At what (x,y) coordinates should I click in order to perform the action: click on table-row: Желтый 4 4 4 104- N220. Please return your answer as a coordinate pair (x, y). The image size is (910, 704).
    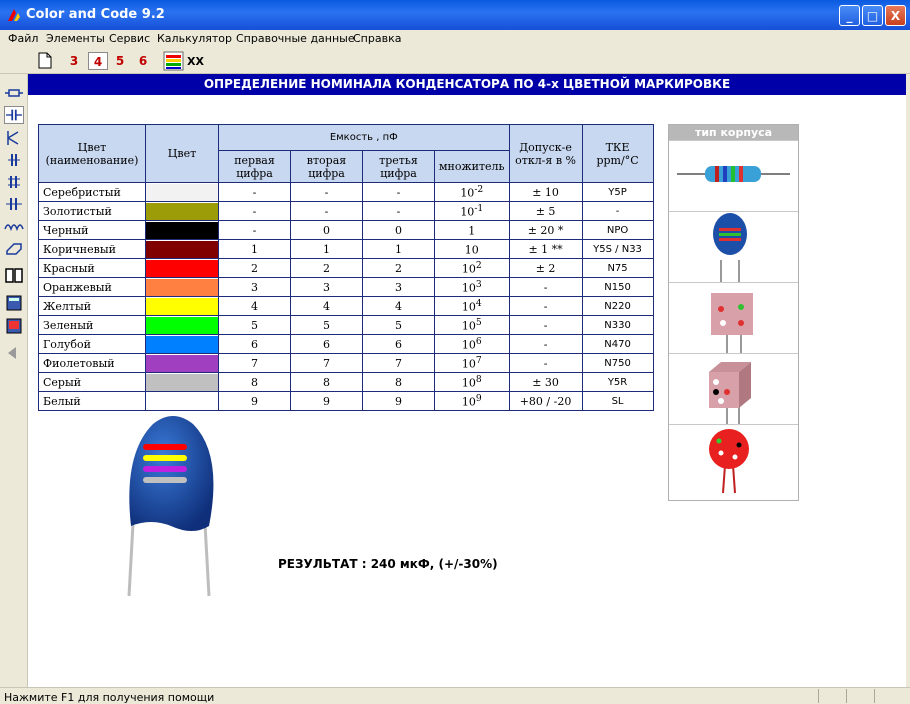
    Looking at the image, I should click on (346, 306).